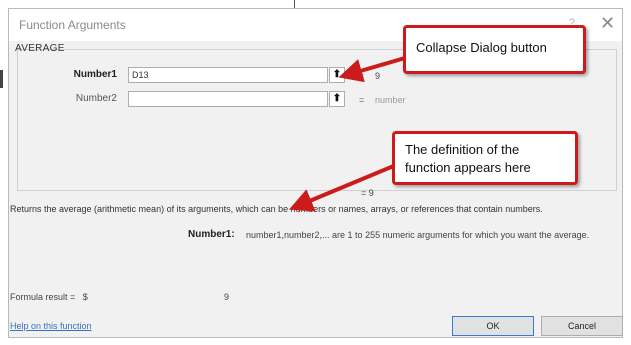  What do you see at coordinates (372, 69) in the screenshot?
I see `collapse-arrow` at bounding box center [372, 69].